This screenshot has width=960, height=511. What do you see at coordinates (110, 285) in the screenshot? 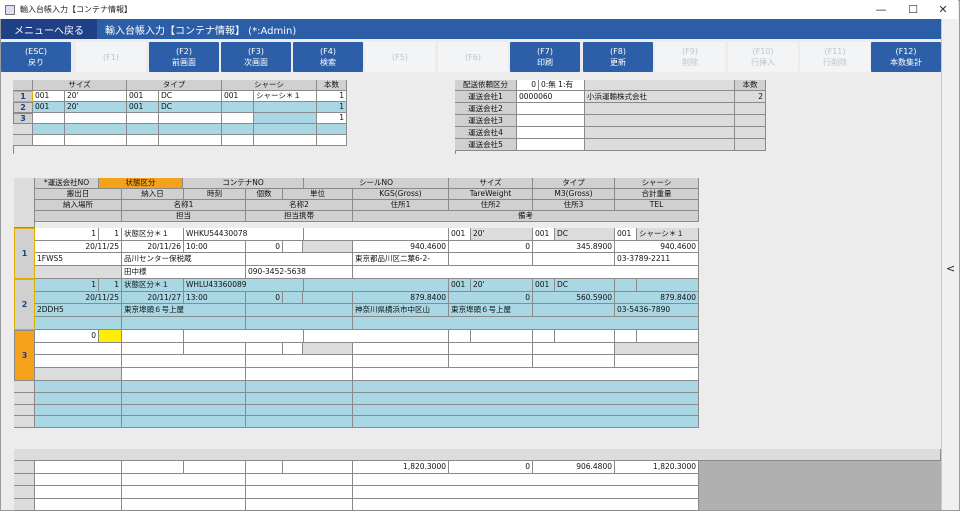
I see `status-code-input: 1` at bounding box center [110, 285].